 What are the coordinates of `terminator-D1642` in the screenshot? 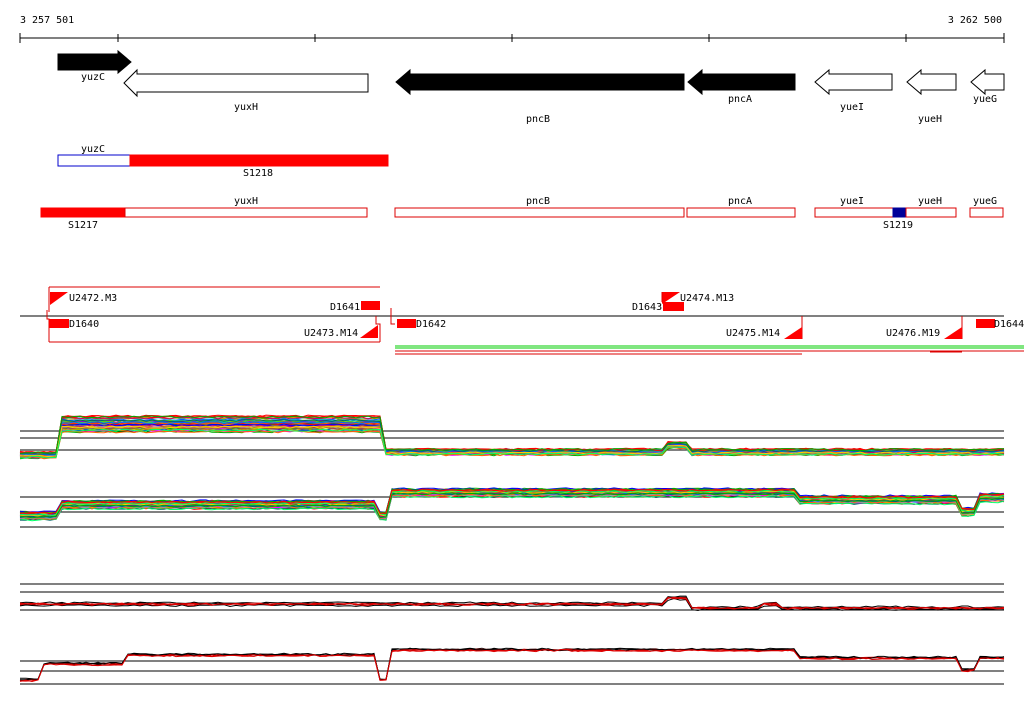 It's located at (406, 323).